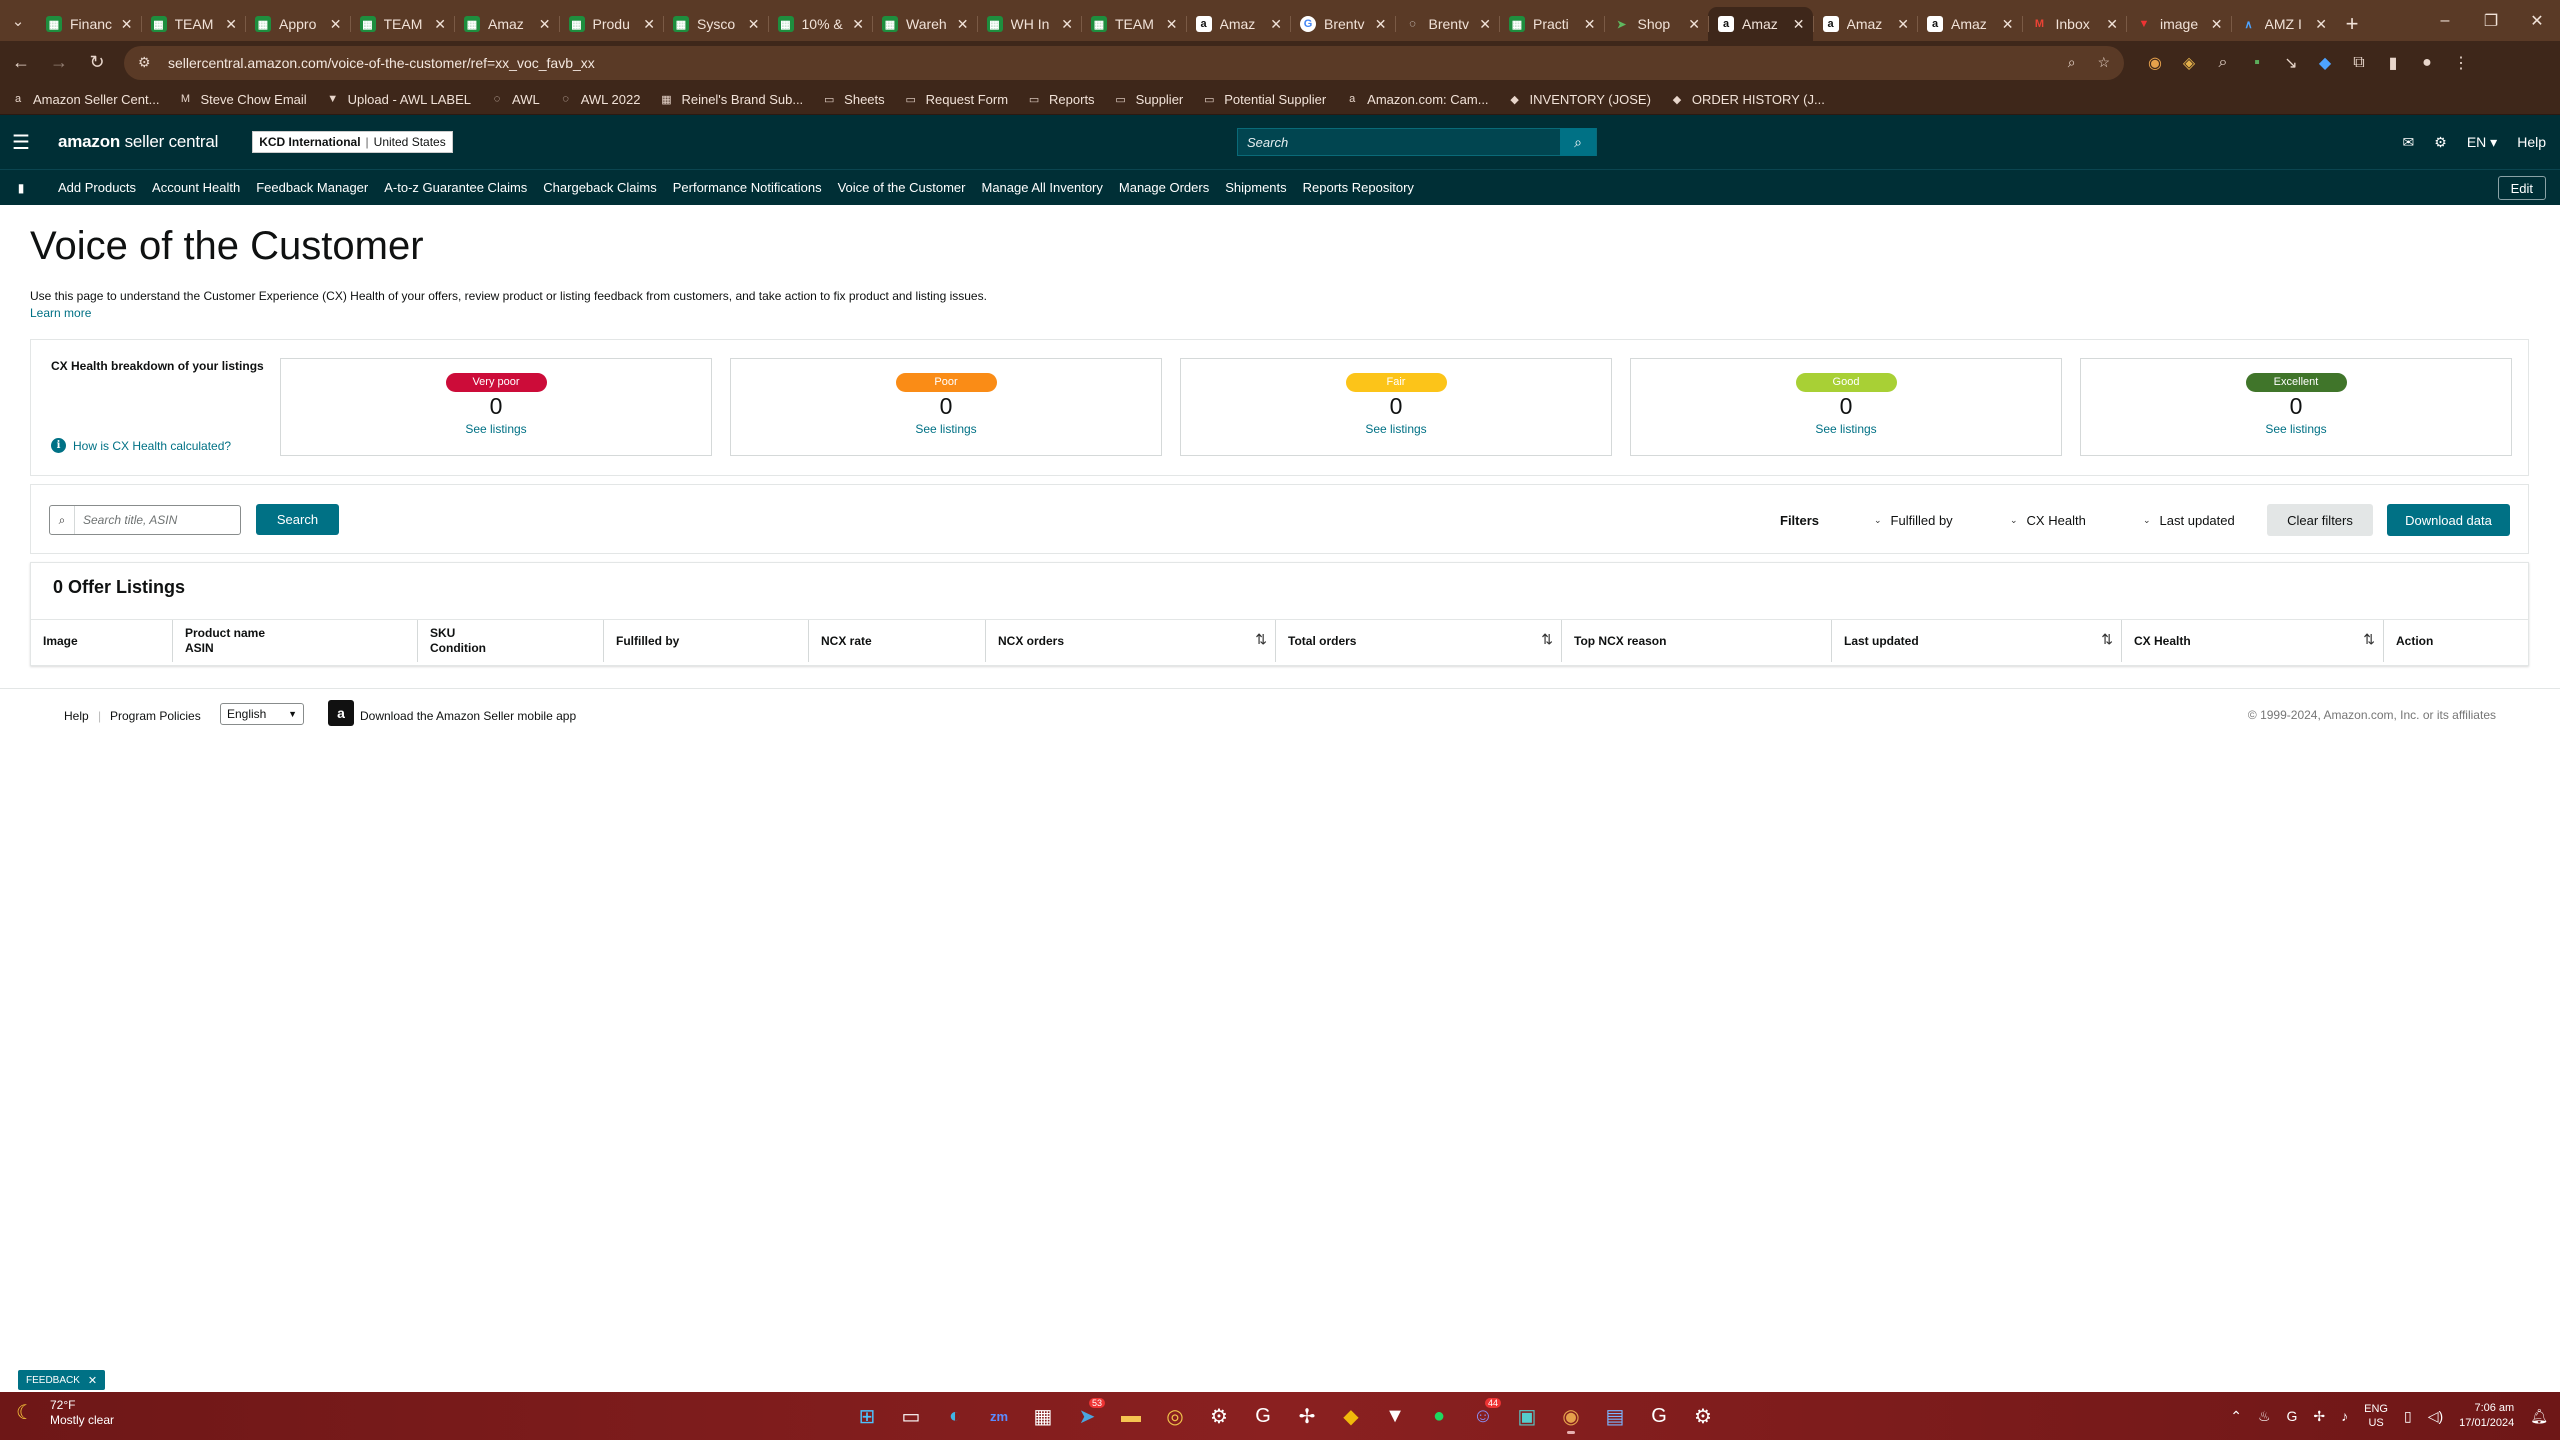  Describe the element at coordinates (1578, 142) in the screenshot. I see `header-search-button: ⌕` at that location.